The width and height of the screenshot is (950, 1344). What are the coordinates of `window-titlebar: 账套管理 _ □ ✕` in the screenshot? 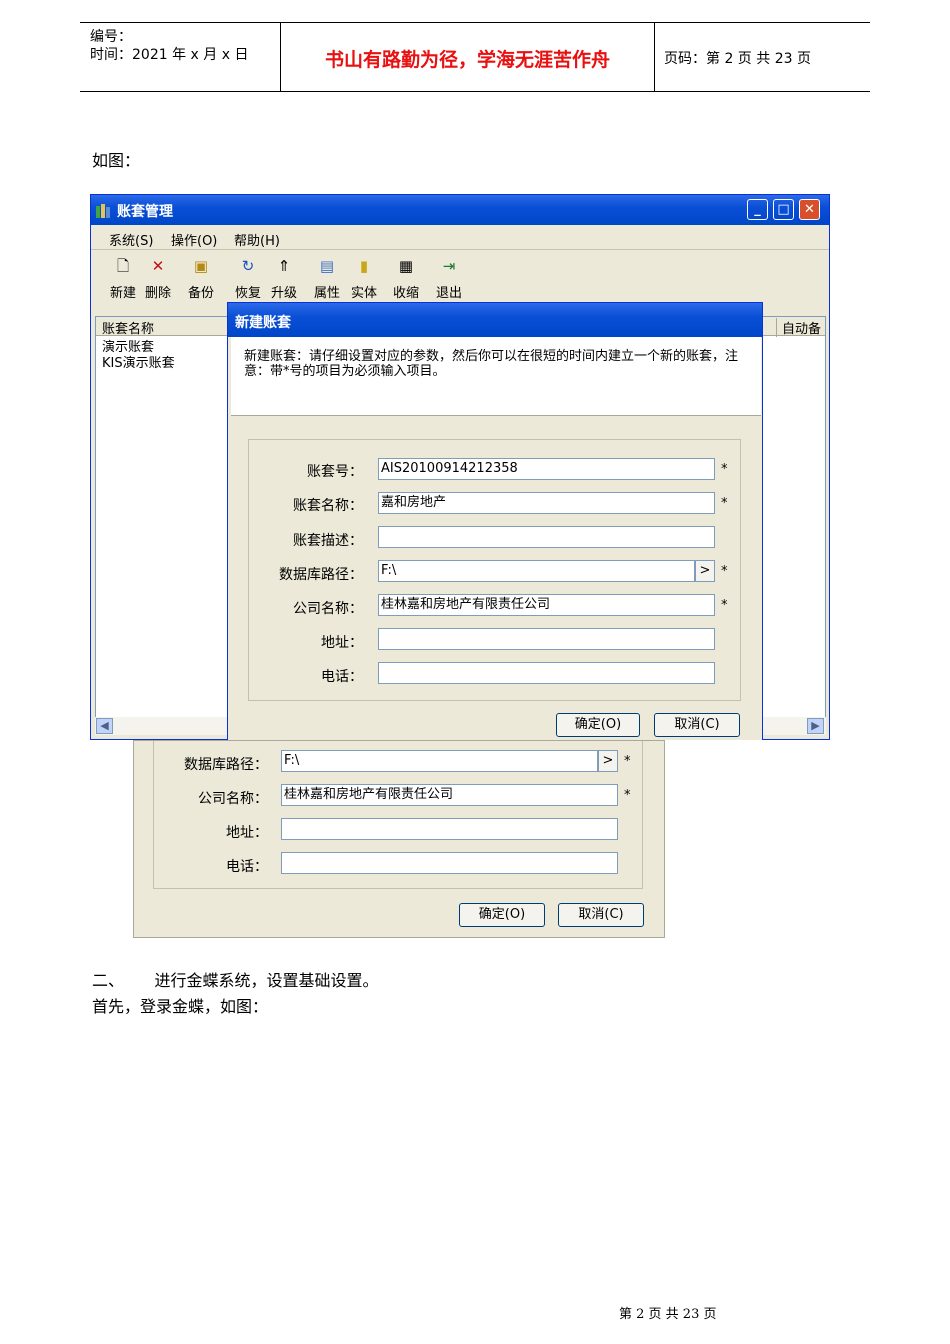 It's located at (460, 210).